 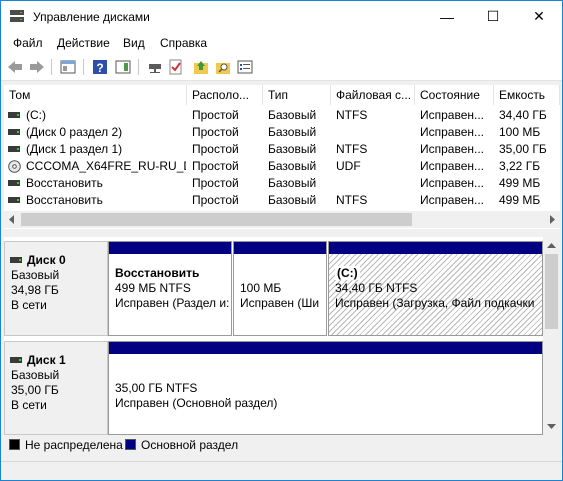 What do you see at coordinates (539, 16) in the screenshot?
I see `close-button: ✕` at bounding box center [539, 16].